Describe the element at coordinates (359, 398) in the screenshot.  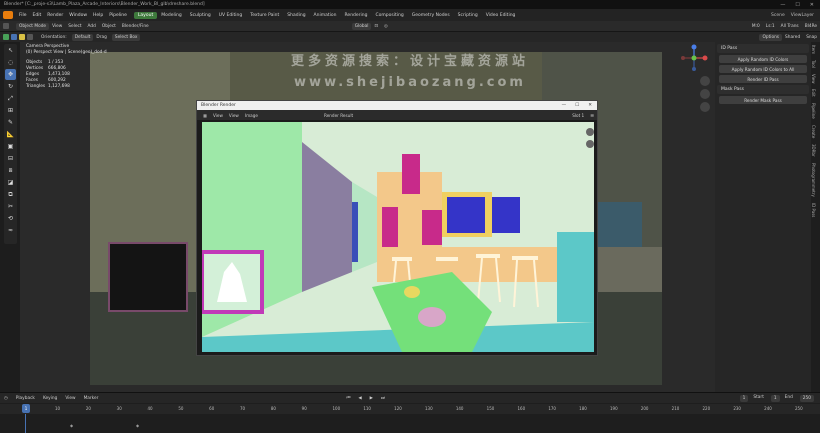
I see `play-reverse-icon: ◀` at that location.